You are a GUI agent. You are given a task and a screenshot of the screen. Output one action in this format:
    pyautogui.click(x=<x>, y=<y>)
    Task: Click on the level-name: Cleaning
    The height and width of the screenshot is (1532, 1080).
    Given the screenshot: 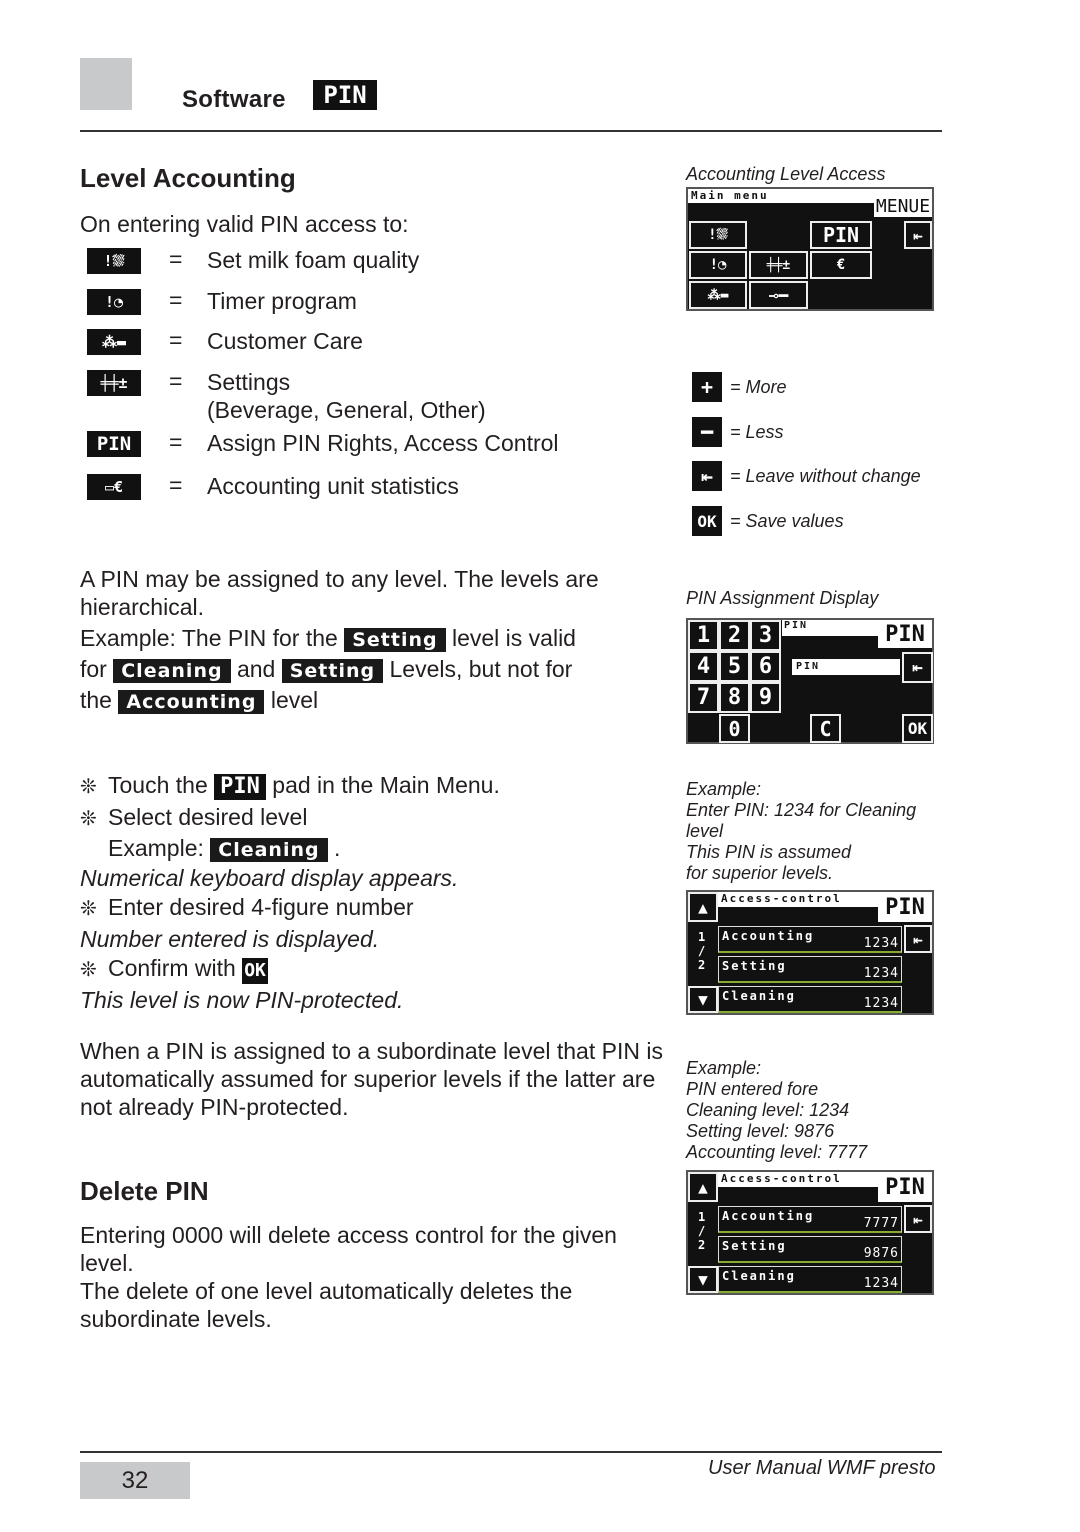 What is the action you would take?
    pyautogui.click(x=759, y=996)
    